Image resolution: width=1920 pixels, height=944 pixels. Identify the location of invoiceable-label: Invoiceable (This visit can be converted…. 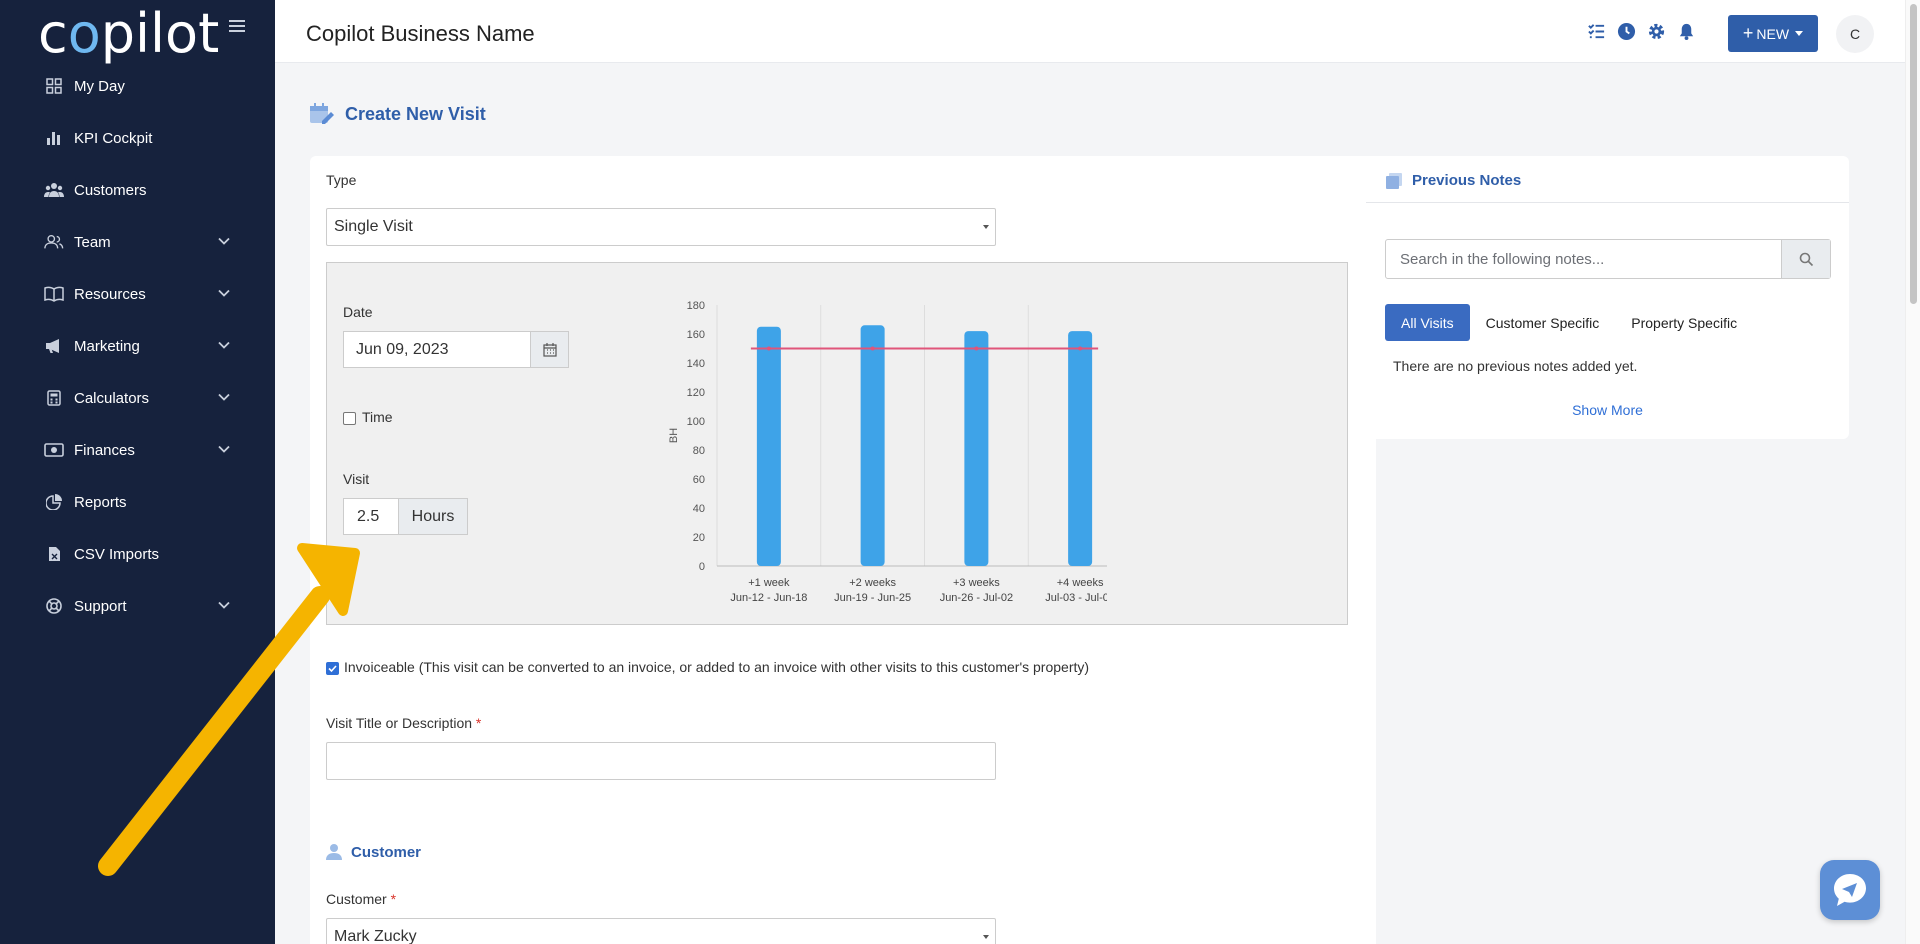
(717, 667).